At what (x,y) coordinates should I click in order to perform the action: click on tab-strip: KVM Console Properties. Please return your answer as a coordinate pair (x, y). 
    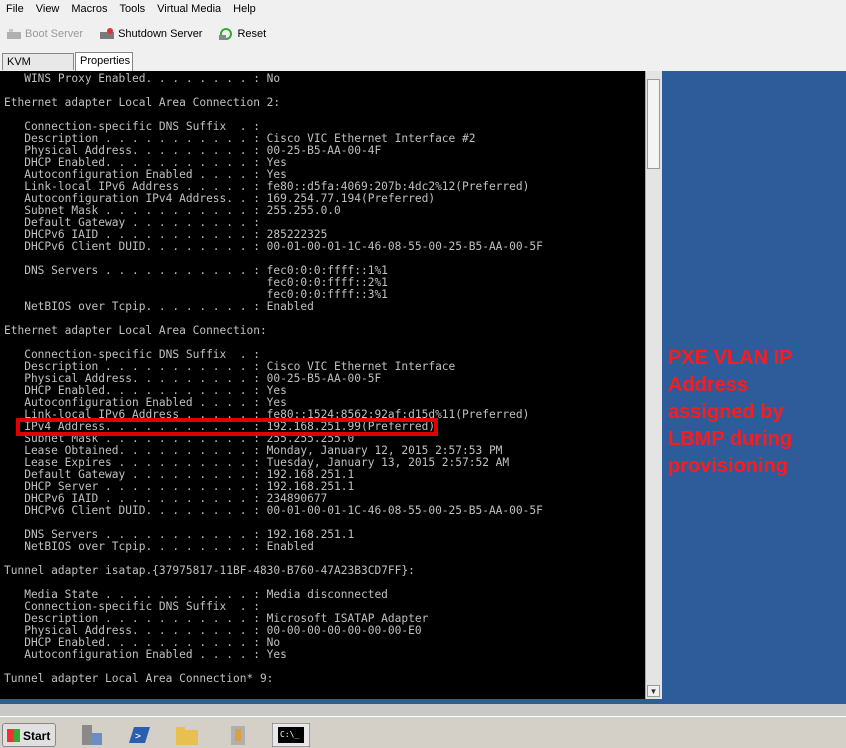
    Looking at the image, I should click on (423, 67).